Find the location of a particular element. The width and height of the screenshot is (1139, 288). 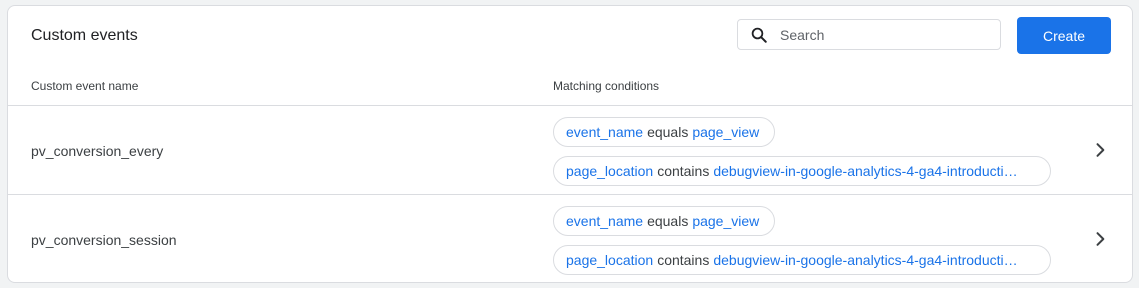

search-input is located at coordinates (880, 34).